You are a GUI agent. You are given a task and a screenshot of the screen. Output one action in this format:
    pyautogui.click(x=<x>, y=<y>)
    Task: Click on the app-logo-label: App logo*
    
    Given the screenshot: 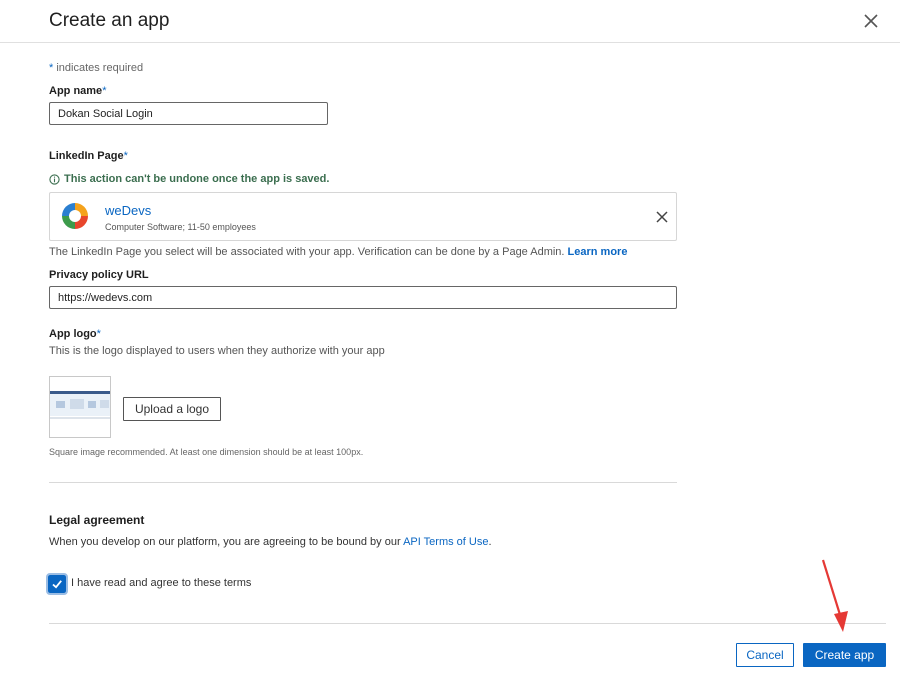 What is the action you would take?
    pyautogui.click(x=75, y=334)
    